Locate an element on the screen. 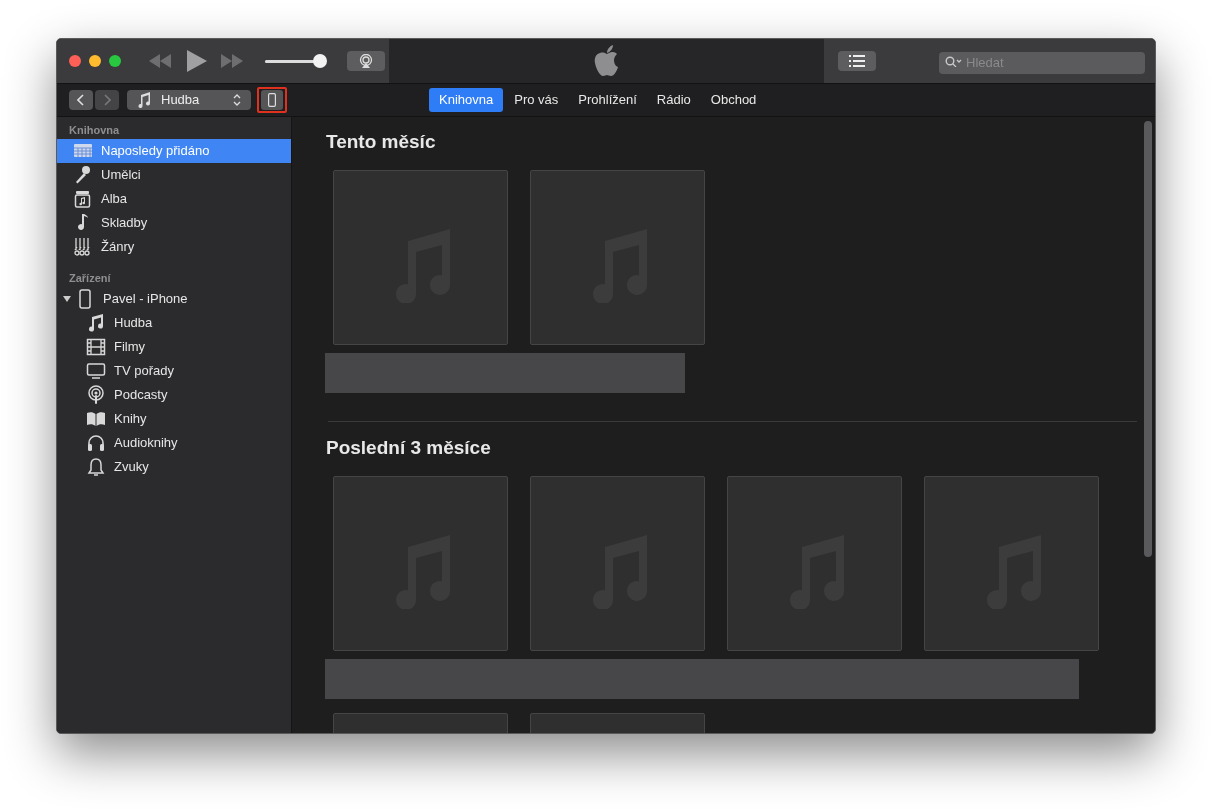 This screenshot has width=1212, height=809. play-icon is located at coordinates (197, 61).